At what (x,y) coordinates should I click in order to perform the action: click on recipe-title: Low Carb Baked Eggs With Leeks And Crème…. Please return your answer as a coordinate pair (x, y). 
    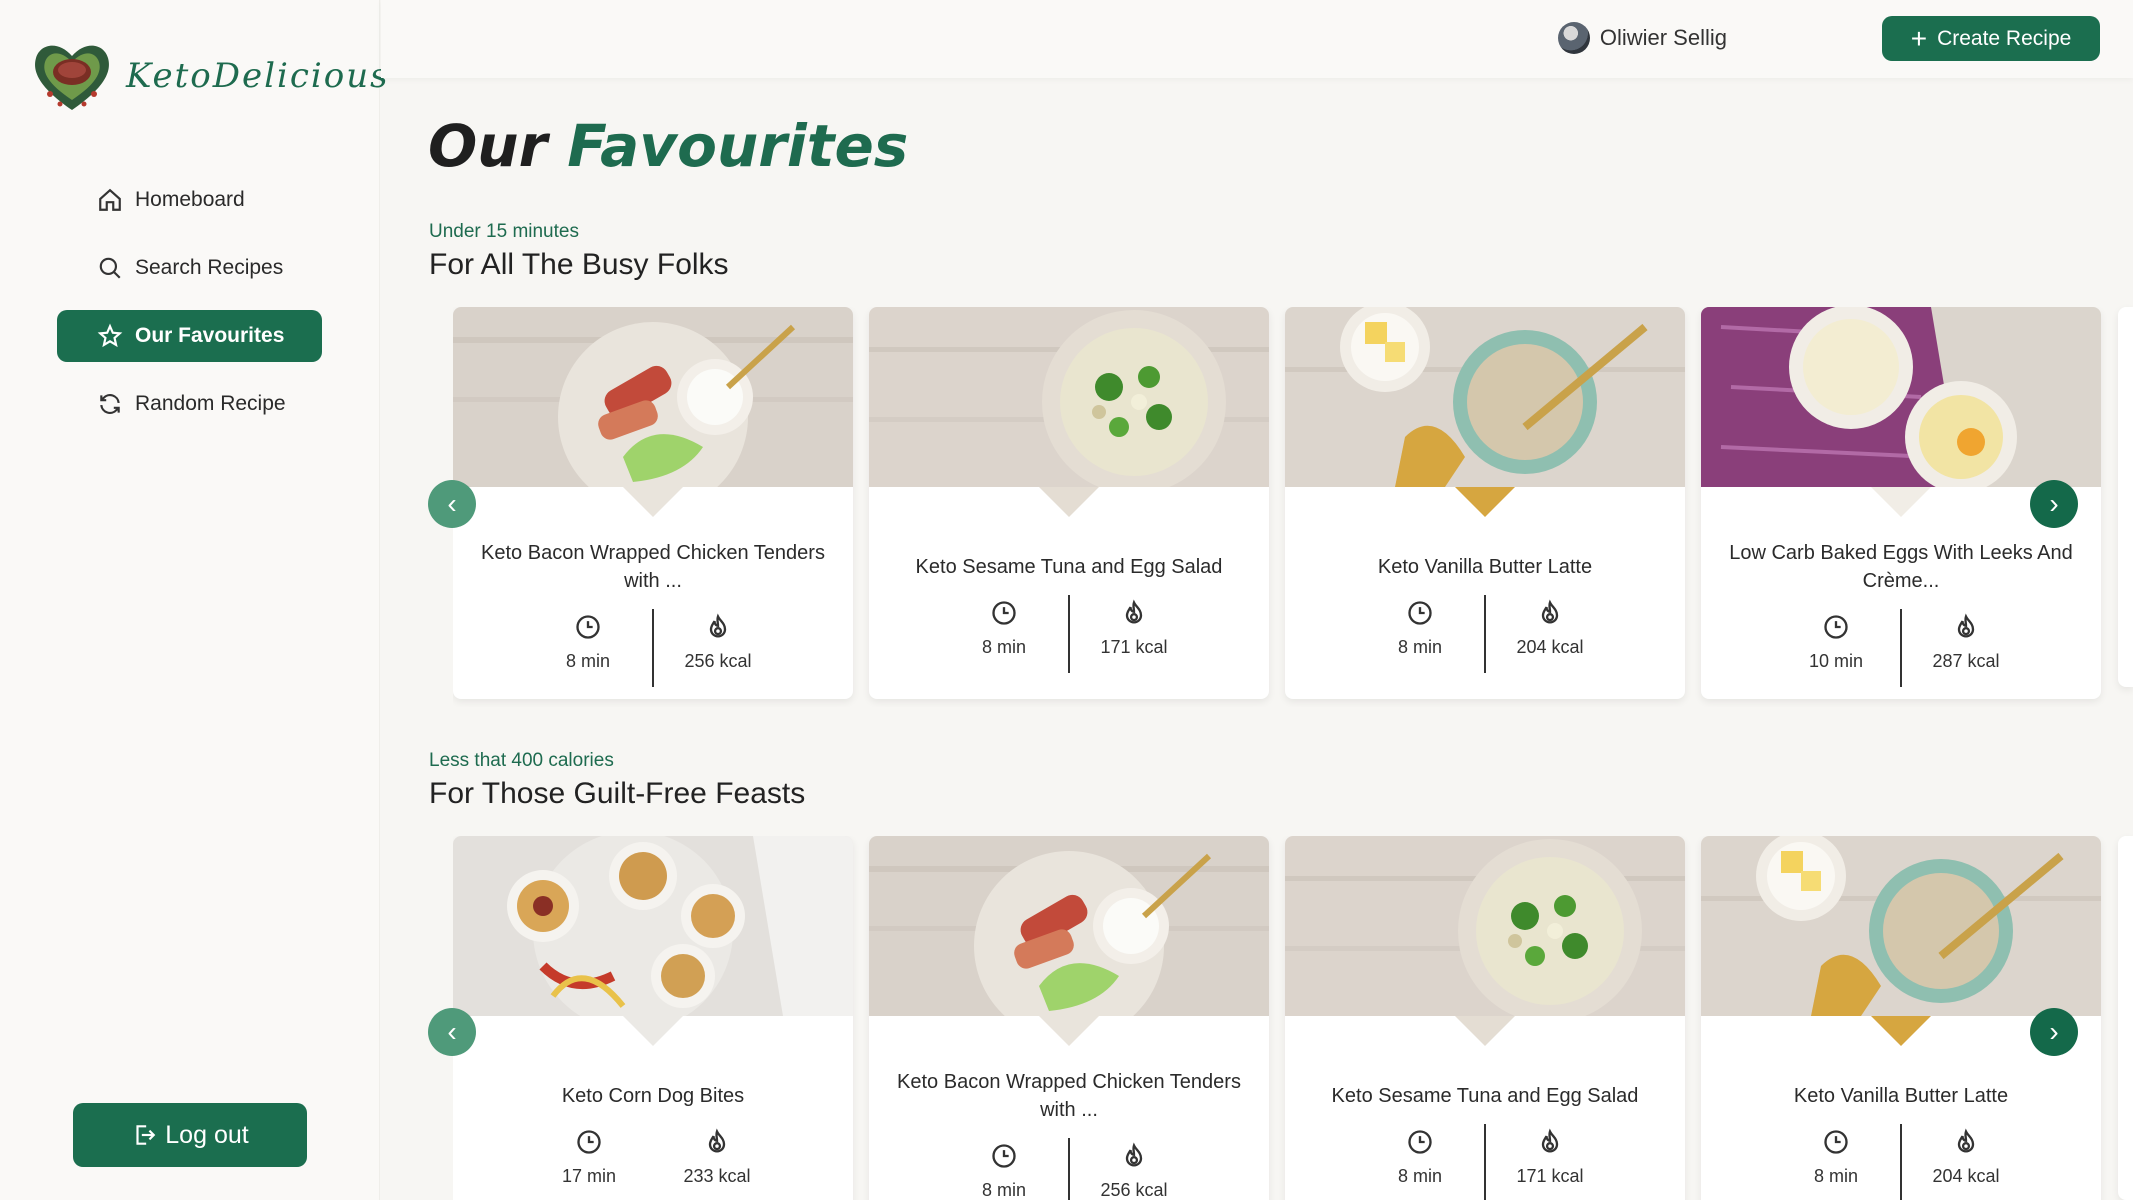
    Looking at the image, I should click on (1901, 567).